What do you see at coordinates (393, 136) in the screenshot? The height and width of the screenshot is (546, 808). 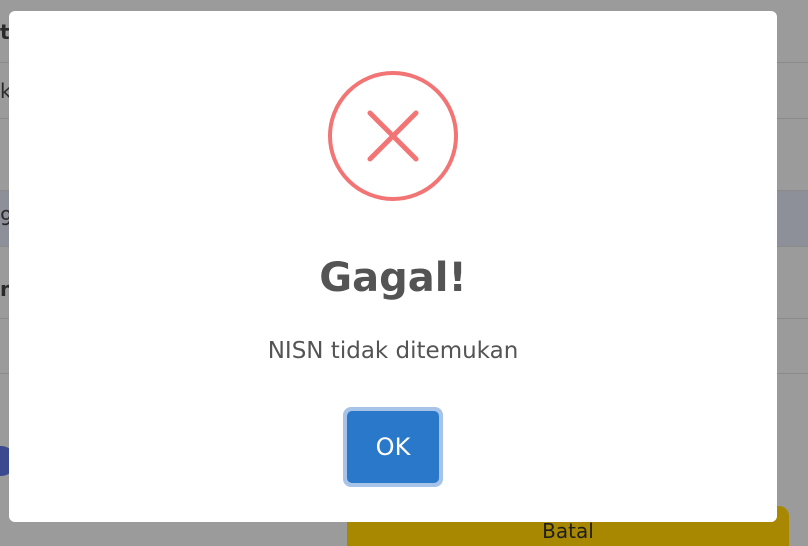 I see `error-x-icon` at bounding box center [393, 136].